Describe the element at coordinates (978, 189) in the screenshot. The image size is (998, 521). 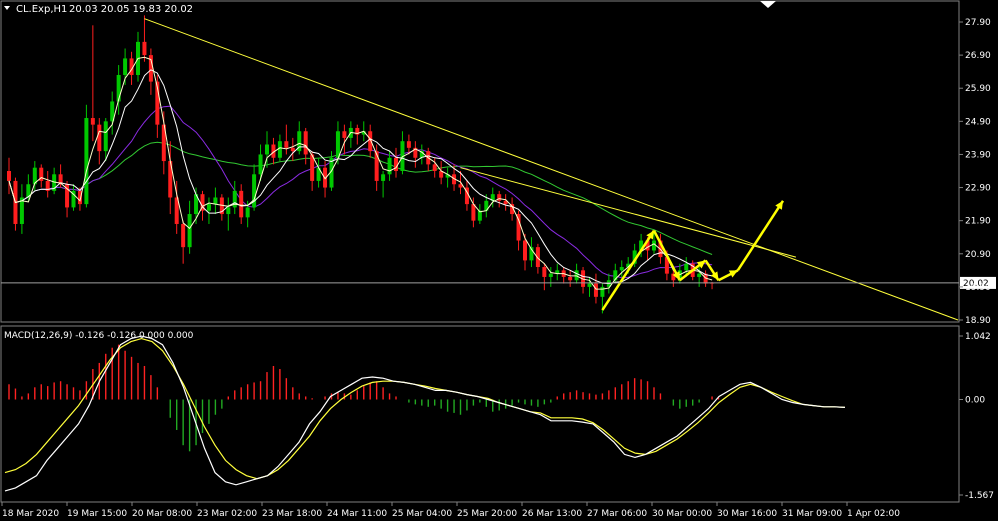
I see `price-tick-label: 22.90` at that location.